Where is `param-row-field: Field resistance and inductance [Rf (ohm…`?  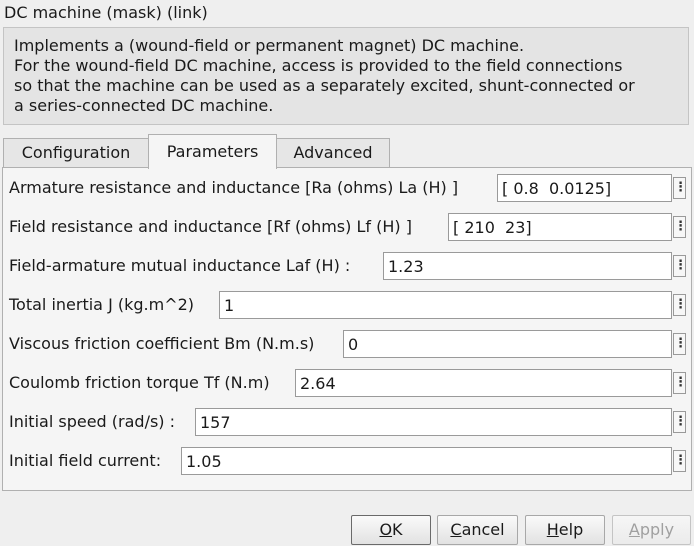 param-row-field: Field resistance and inductance [Rf (ohm… is located at coordinates (349, 227).